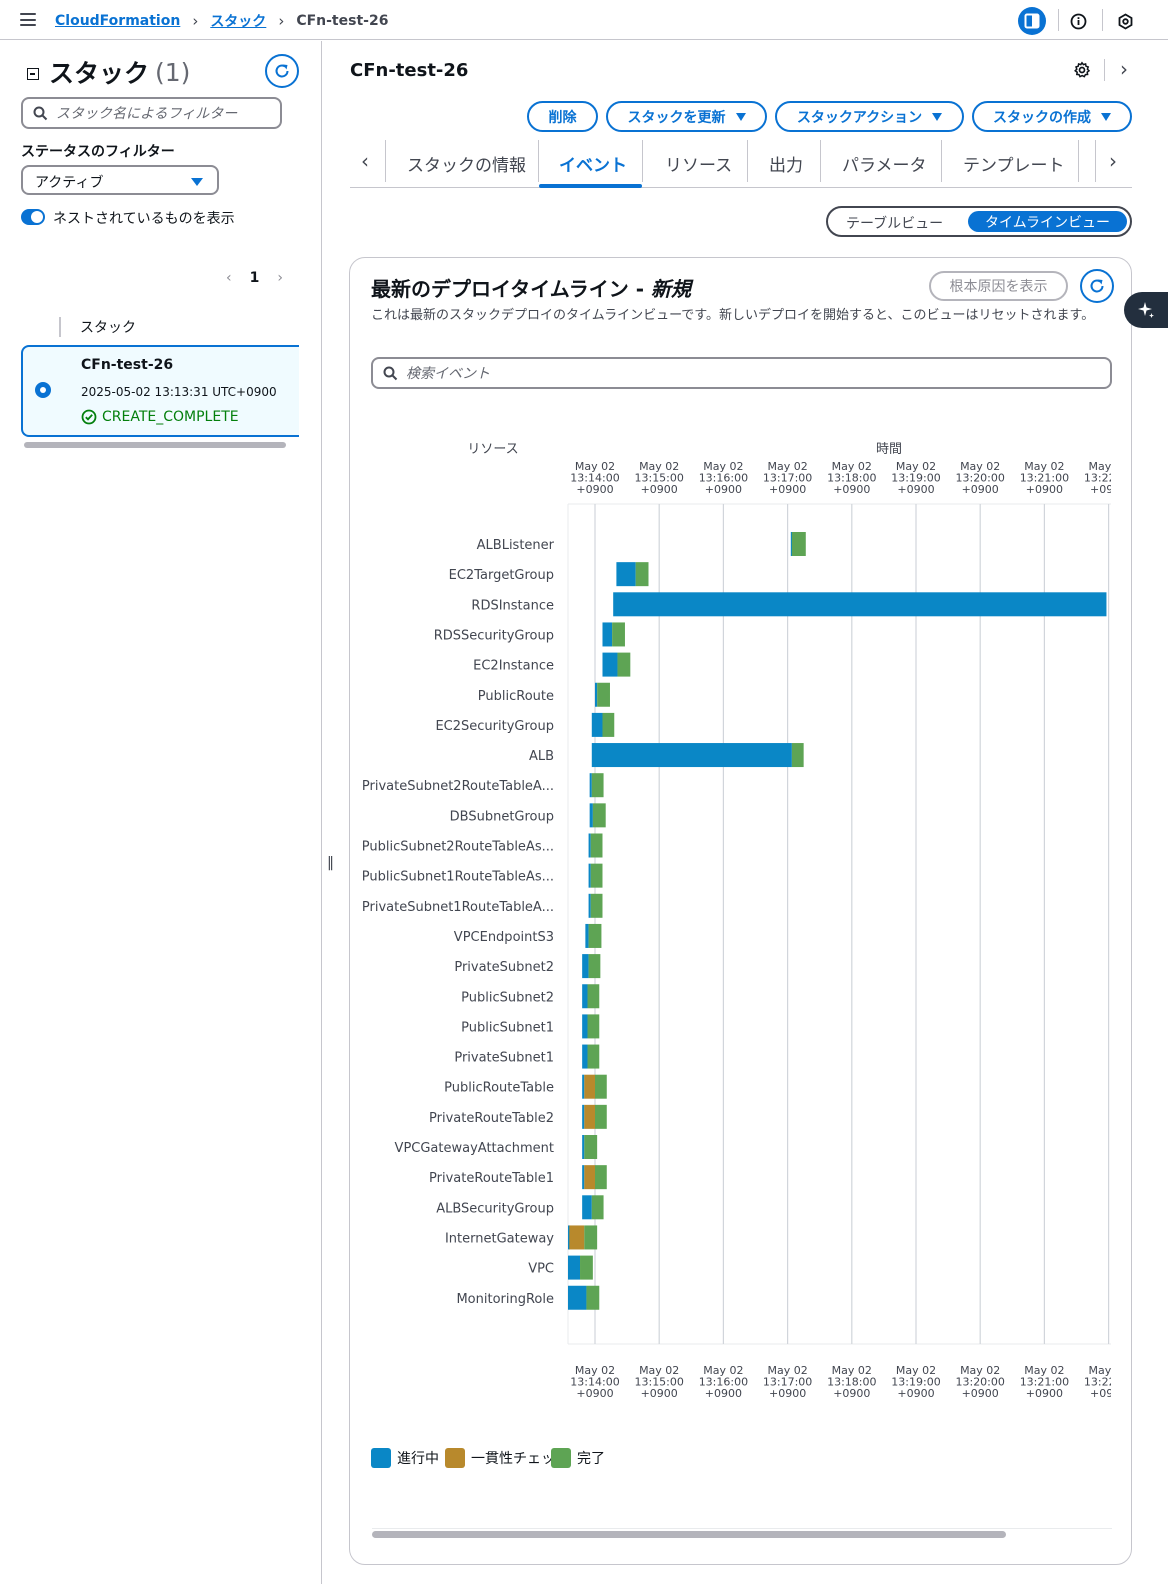 The width and height of the screenshot is (1168, 1584). I want to click on nested-toggle, so click(33, 217).